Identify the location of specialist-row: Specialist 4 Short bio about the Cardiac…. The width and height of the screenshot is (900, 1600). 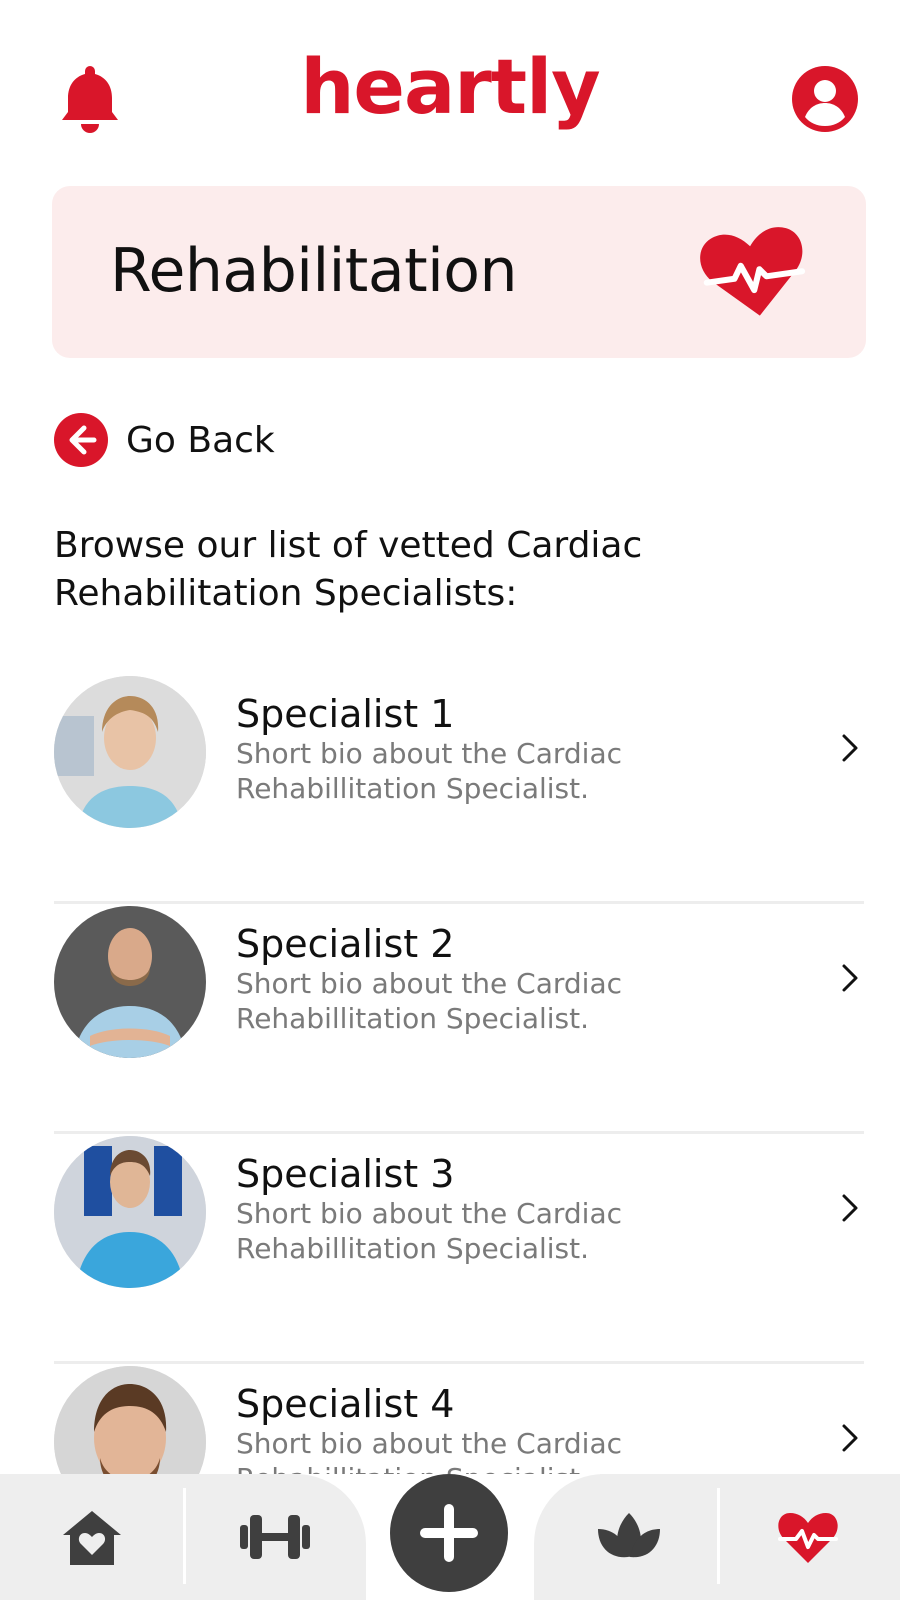
(459, 1419).